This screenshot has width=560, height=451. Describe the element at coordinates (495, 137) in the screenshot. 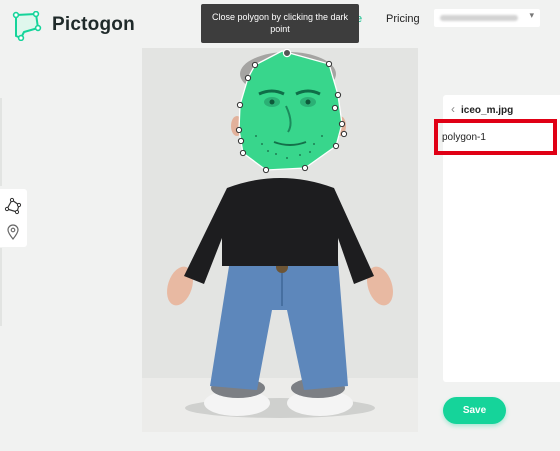

I see `polygon-list-item: polygon-1` at that location.